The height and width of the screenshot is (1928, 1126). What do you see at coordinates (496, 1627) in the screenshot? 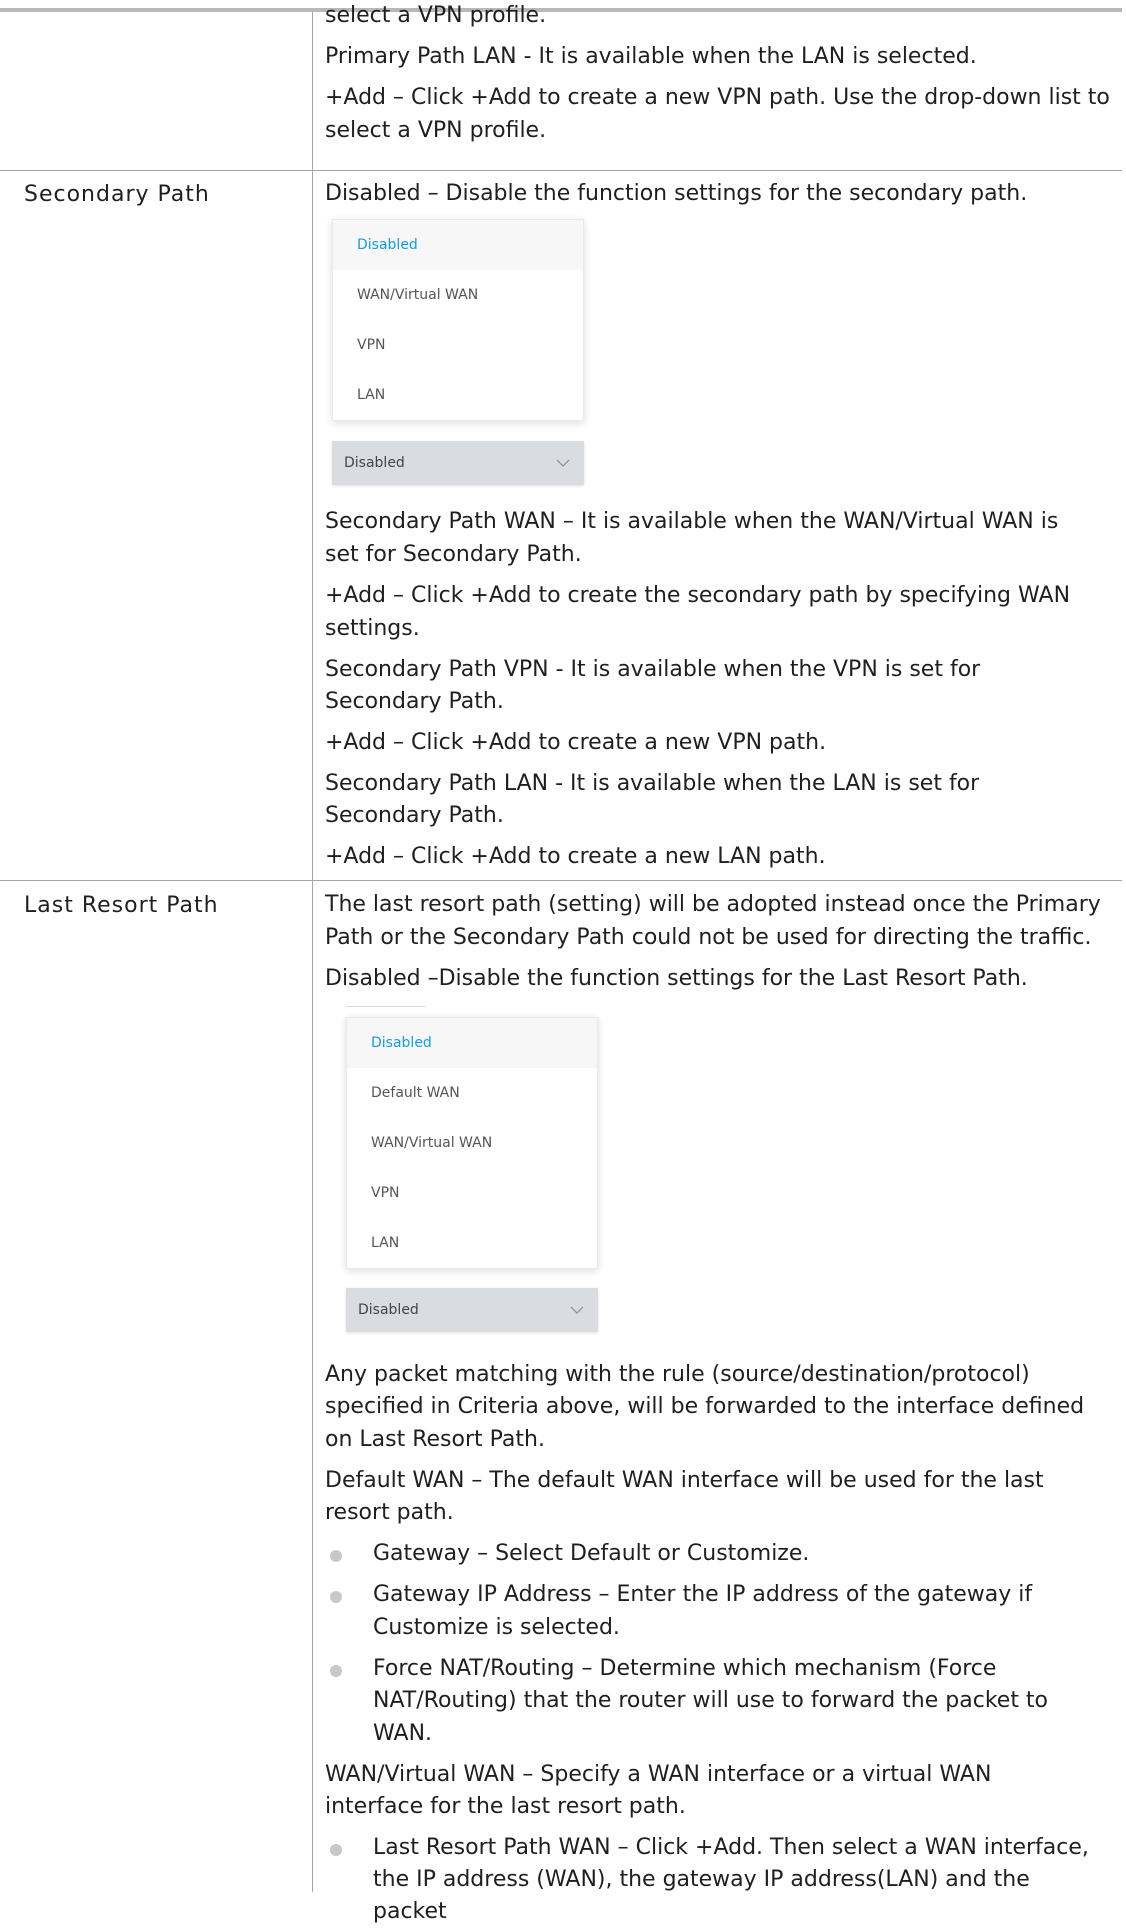
I see `bullet-text: Customize is selected.` at bounding box center [496, 1627].